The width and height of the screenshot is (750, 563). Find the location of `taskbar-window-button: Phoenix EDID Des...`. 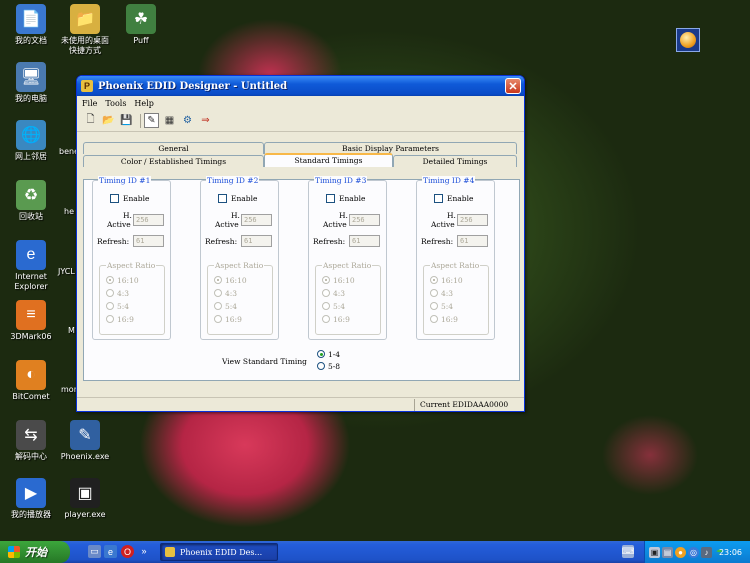

taskbar-window-button: Phoenix EDID Des... is located at coordinates (219, 552).